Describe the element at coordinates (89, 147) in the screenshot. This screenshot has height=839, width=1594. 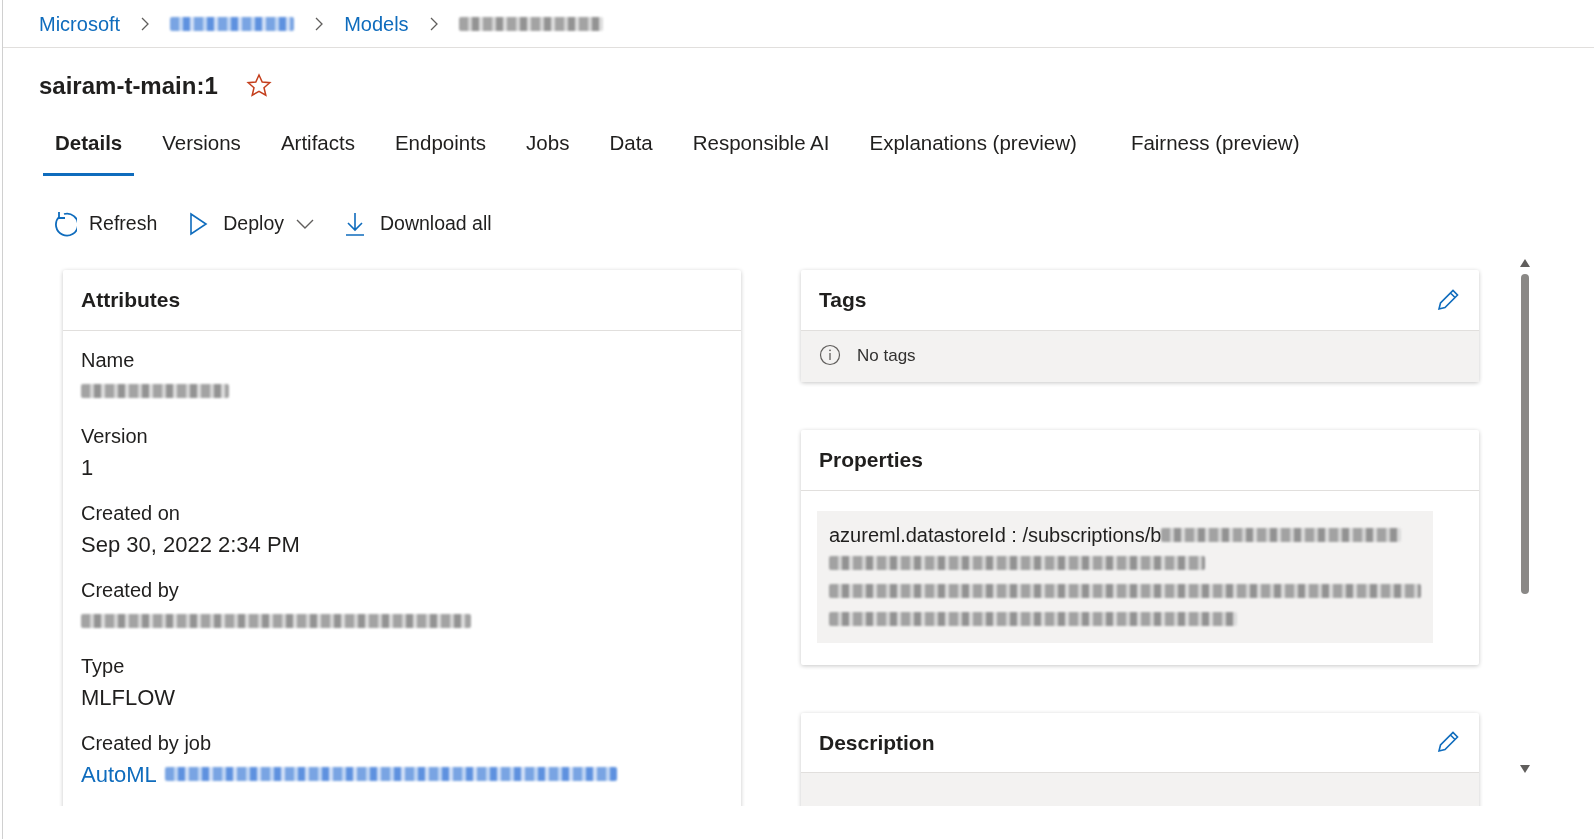
I see `tab: Details` at that location.